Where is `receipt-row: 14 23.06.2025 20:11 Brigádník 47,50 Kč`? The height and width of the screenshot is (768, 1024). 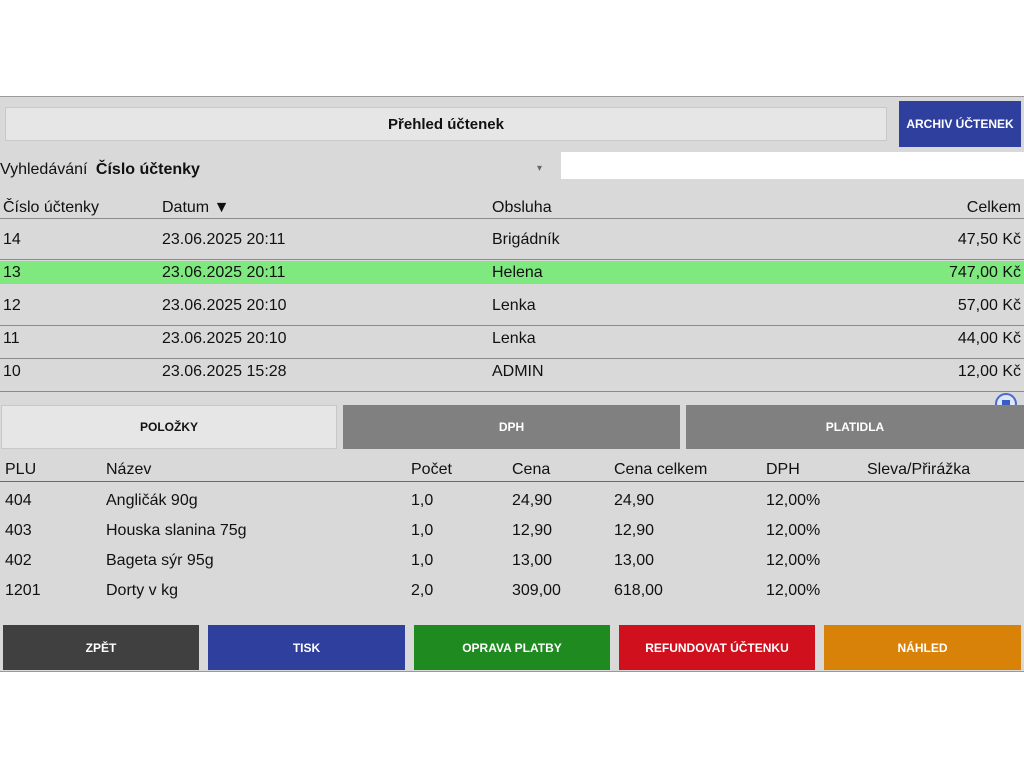
receipt-row: 14 23.06.2025 20:11 Brigádník 47,50 Kč is located at coordinates (512, 244).